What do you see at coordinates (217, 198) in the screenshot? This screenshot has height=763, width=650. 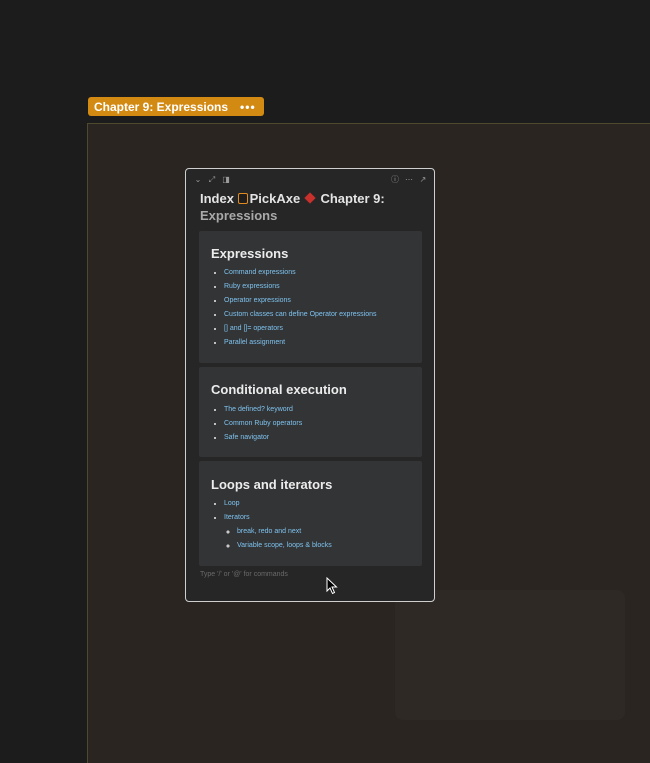 I see `title-index: Index` at bounding box center [217, 198].